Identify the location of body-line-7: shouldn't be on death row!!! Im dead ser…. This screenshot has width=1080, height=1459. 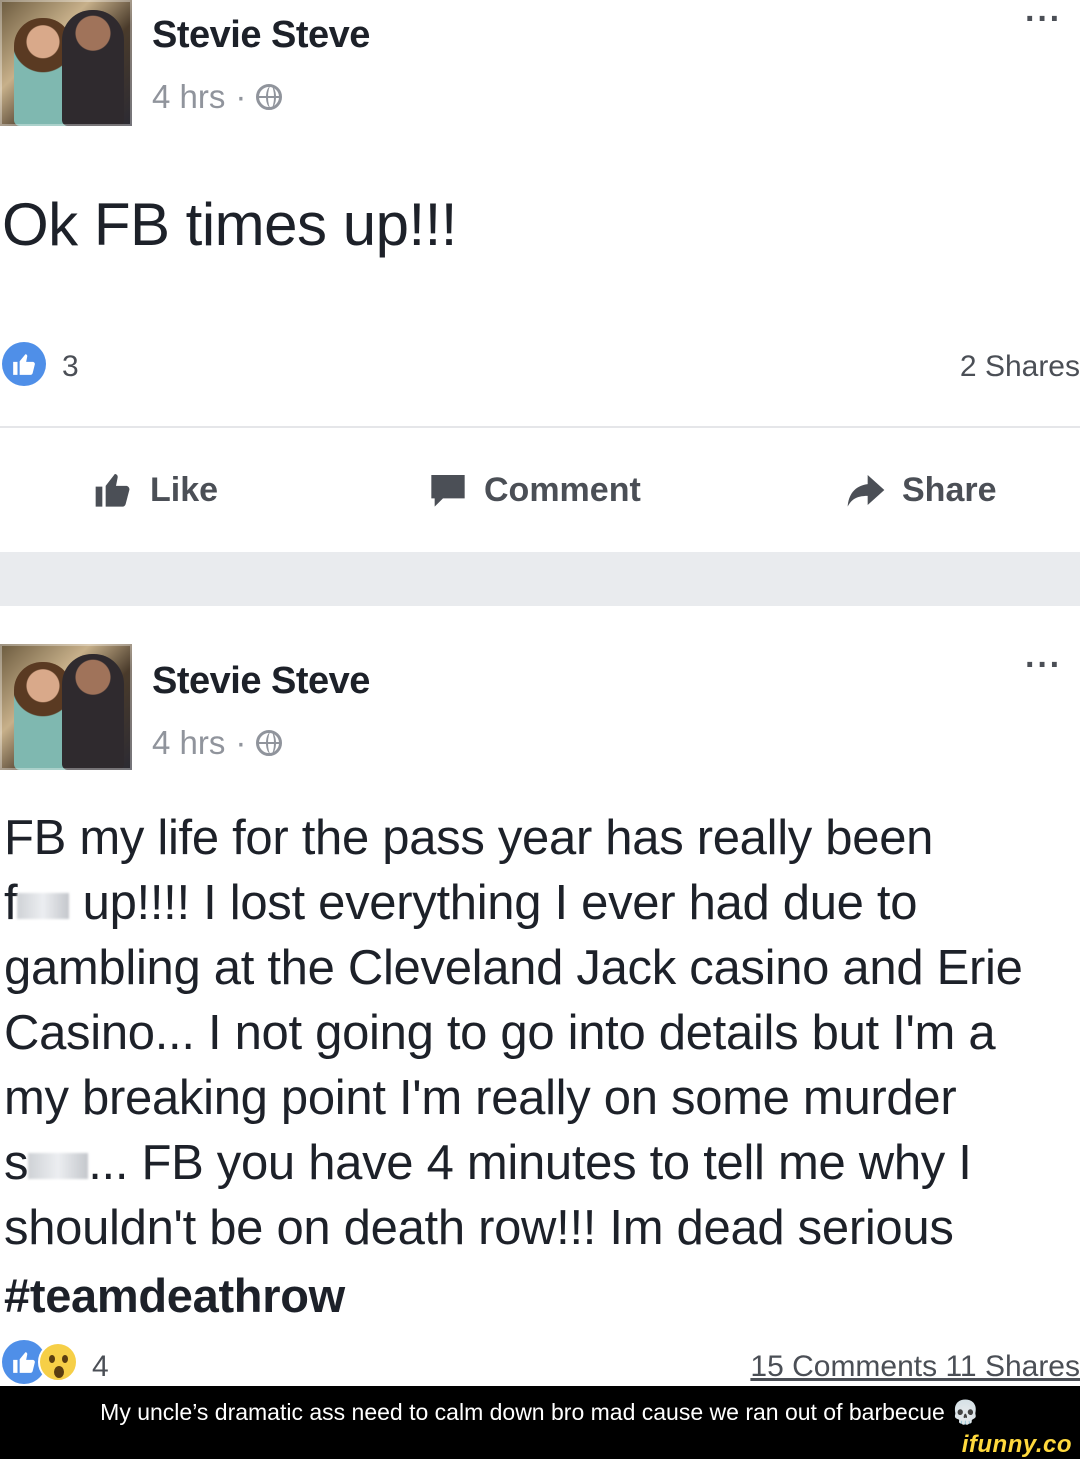
(479, 1228).